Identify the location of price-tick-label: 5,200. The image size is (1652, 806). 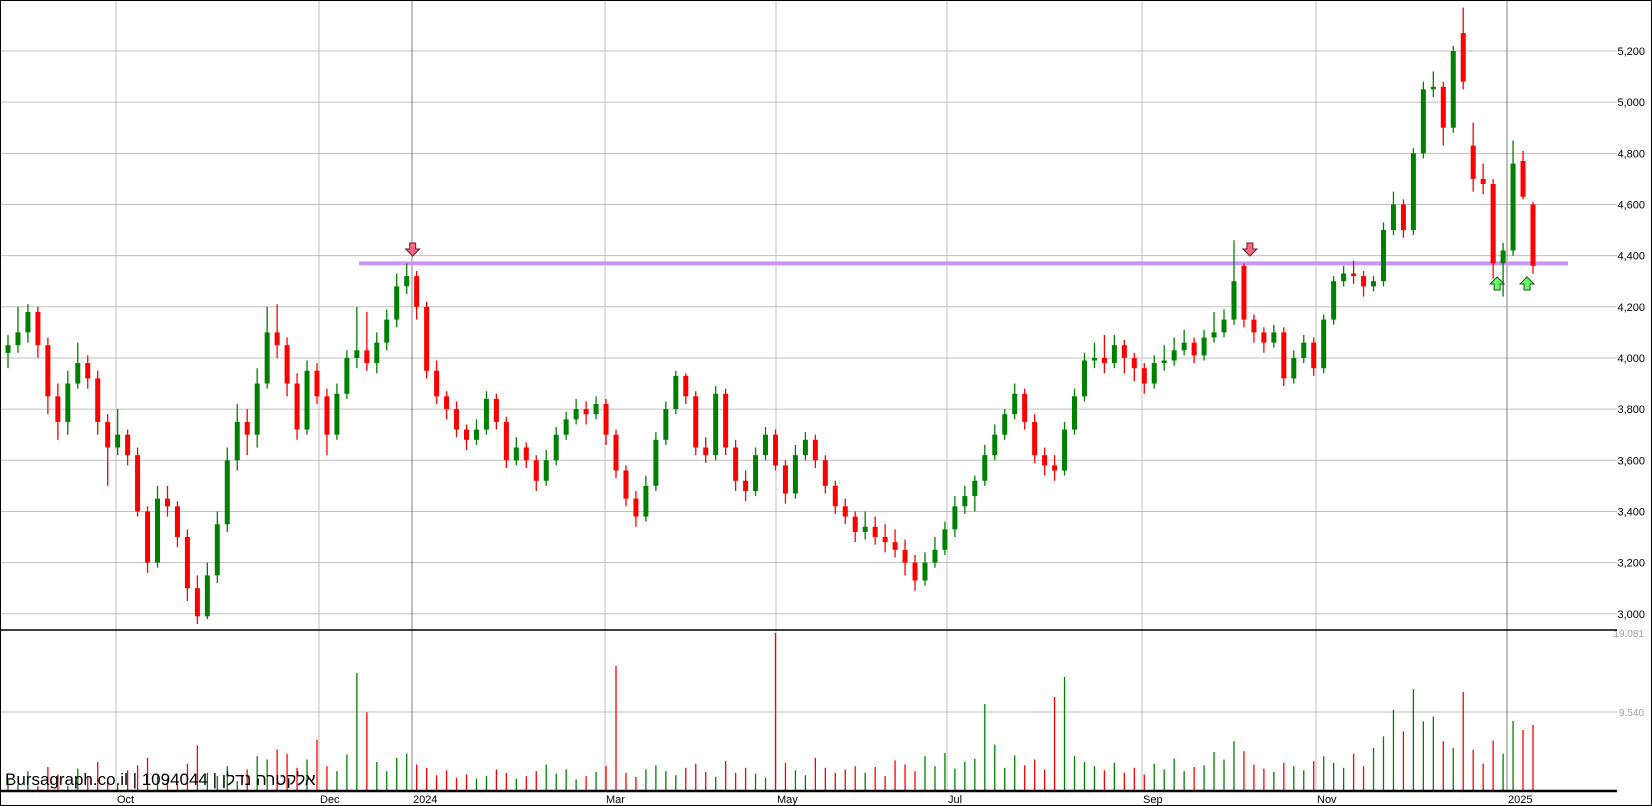
(1631, 52).